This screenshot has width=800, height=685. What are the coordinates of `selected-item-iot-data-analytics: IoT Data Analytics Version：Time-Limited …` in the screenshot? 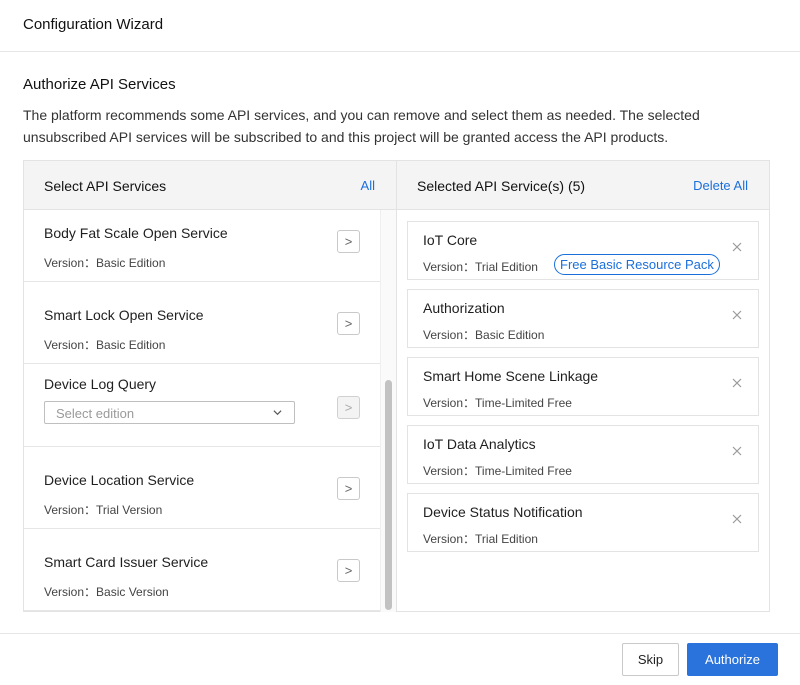 It's located at (583, 454).